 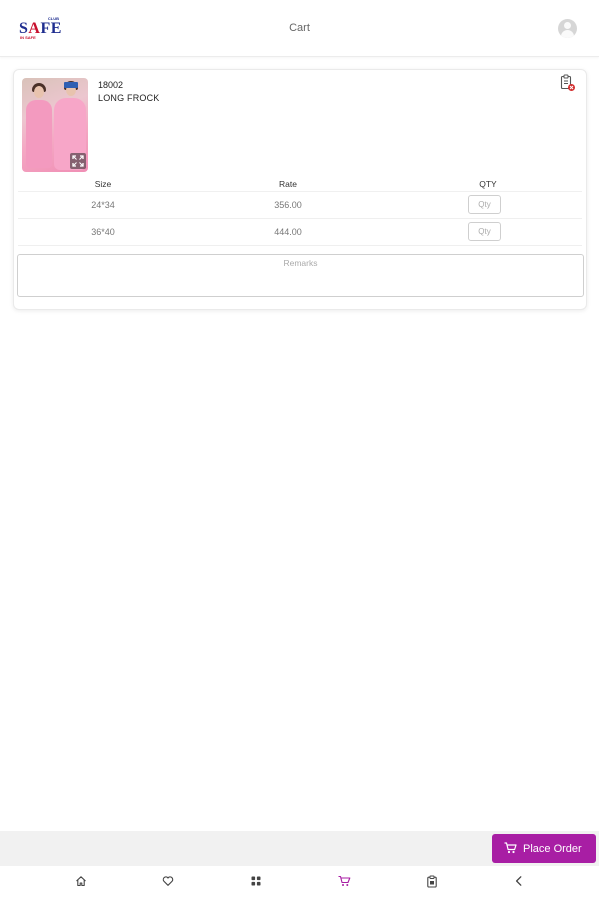 What do you see at coordinates (288, 232) in the screenshot?
I see `rate-cell: 444.00` at bounding box center [288, 232].